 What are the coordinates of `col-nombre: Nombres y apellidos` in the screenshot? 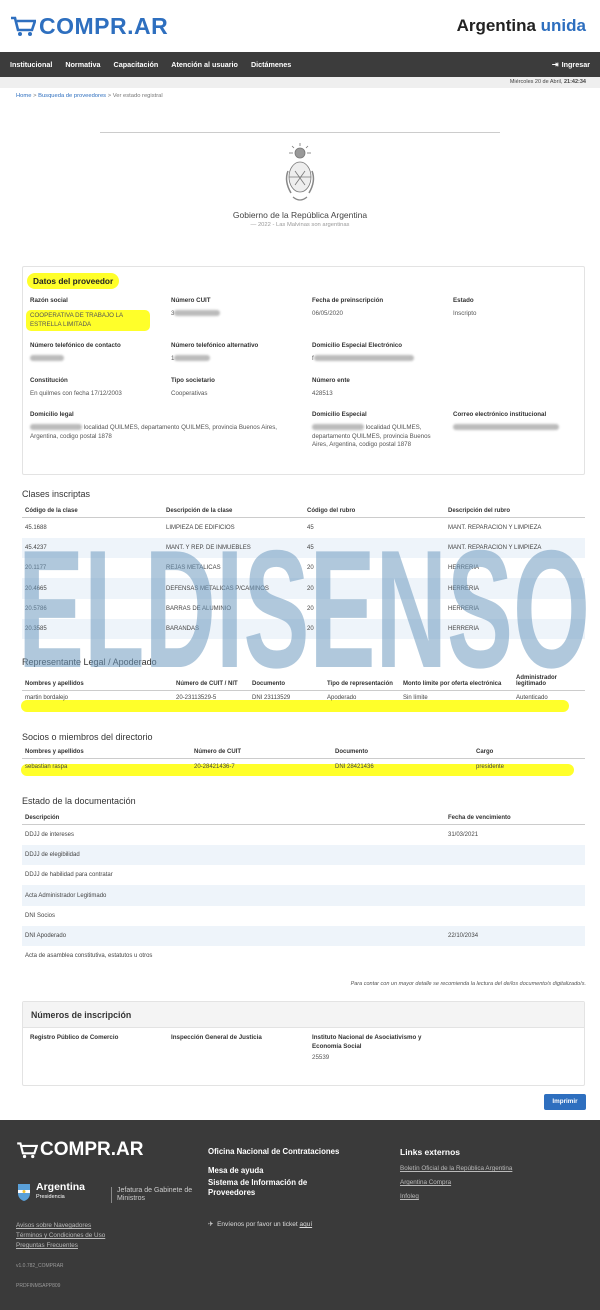 It's located at (97, 681).